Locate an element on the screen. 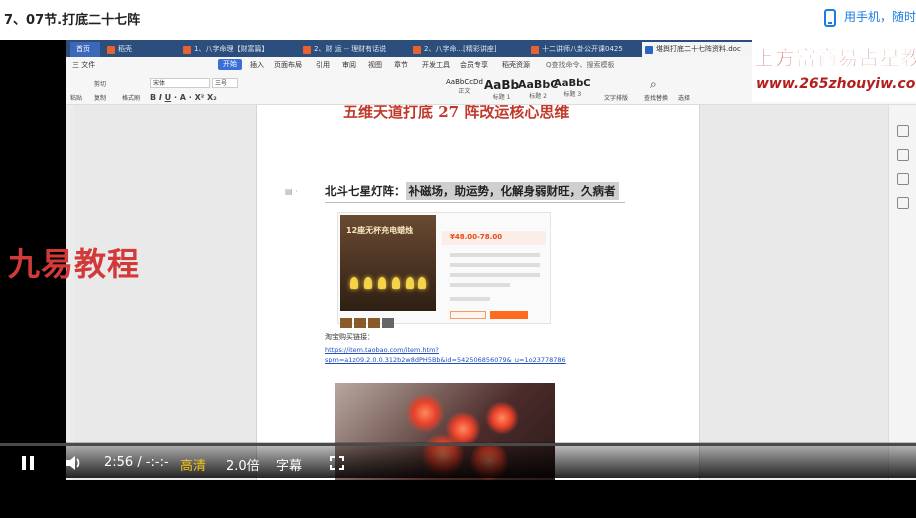 The width and height of the screenshot is (916, 518). share-icon is located at coordinates (903, 203).